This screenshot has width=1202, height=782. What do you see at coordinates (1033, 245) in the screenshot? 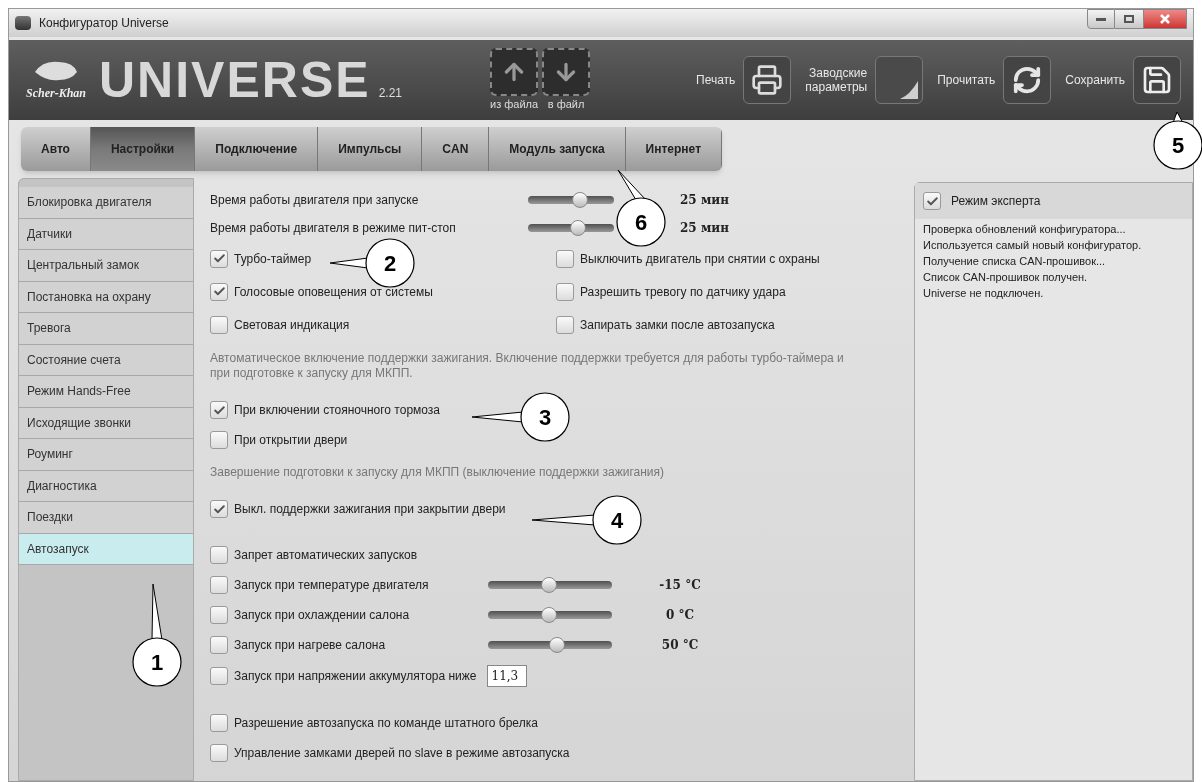
I see `log-line: Используется самый новый конфигуратор.` at bounding box center [1033, 245].